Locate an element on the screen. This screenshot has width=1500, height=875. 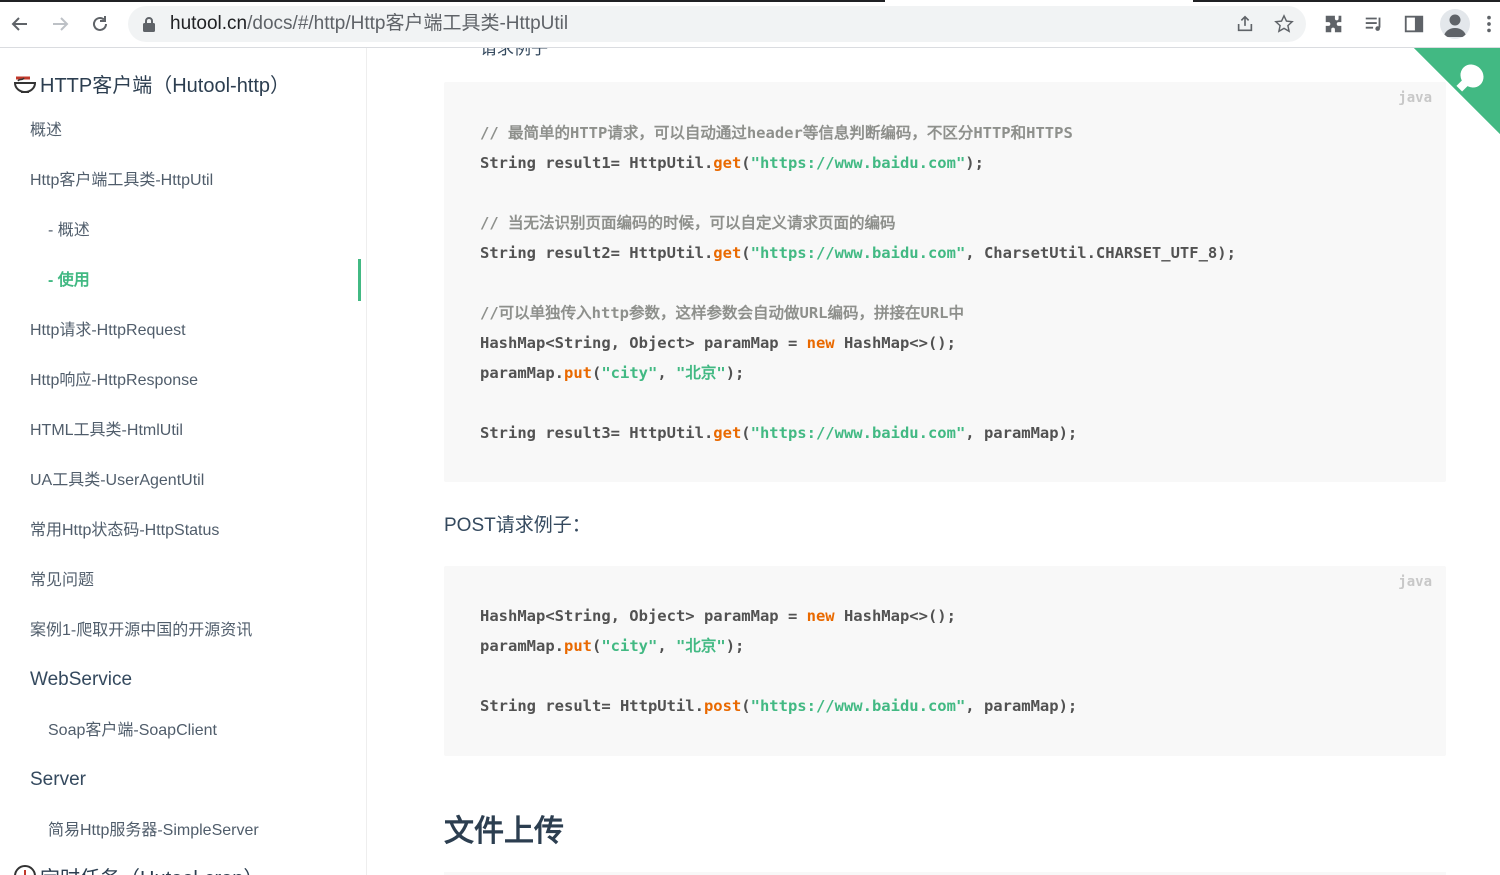
sidebar-next-section-label: 定时任务（Hutool-cron） is located at coordinates (151, 868).